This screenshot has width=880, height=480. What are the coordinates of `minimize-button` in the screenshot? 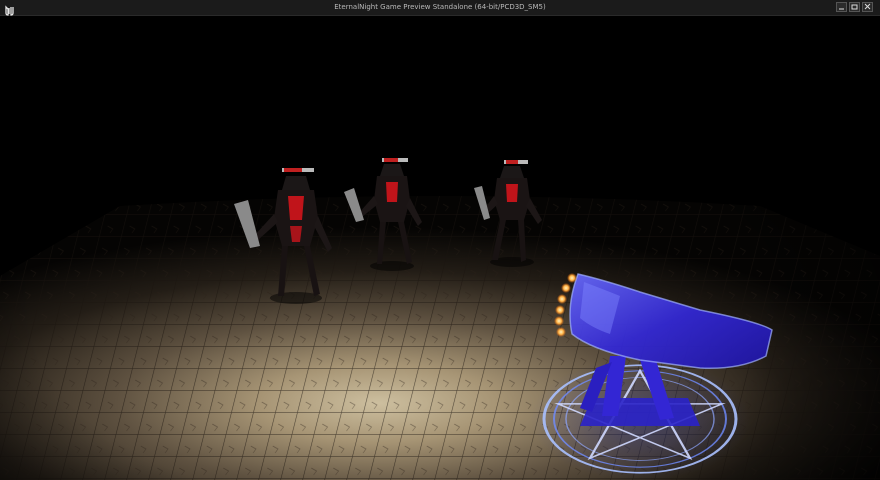 It's located at (841, 7).